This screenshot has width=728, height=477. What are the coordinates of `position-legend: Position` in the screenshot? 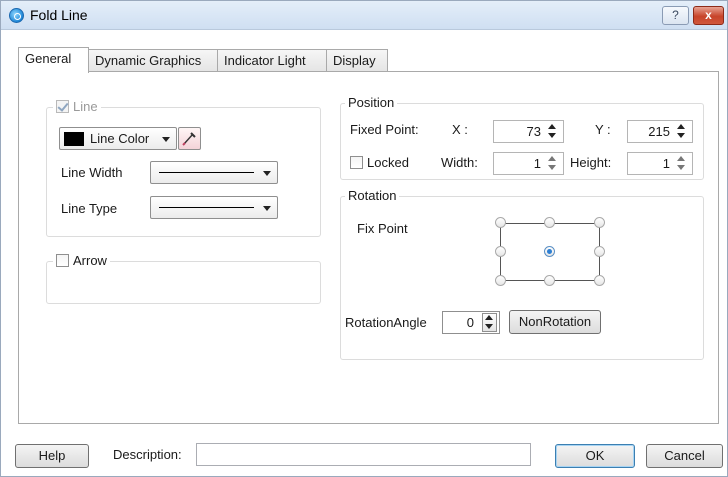 It's located at (371, 102).